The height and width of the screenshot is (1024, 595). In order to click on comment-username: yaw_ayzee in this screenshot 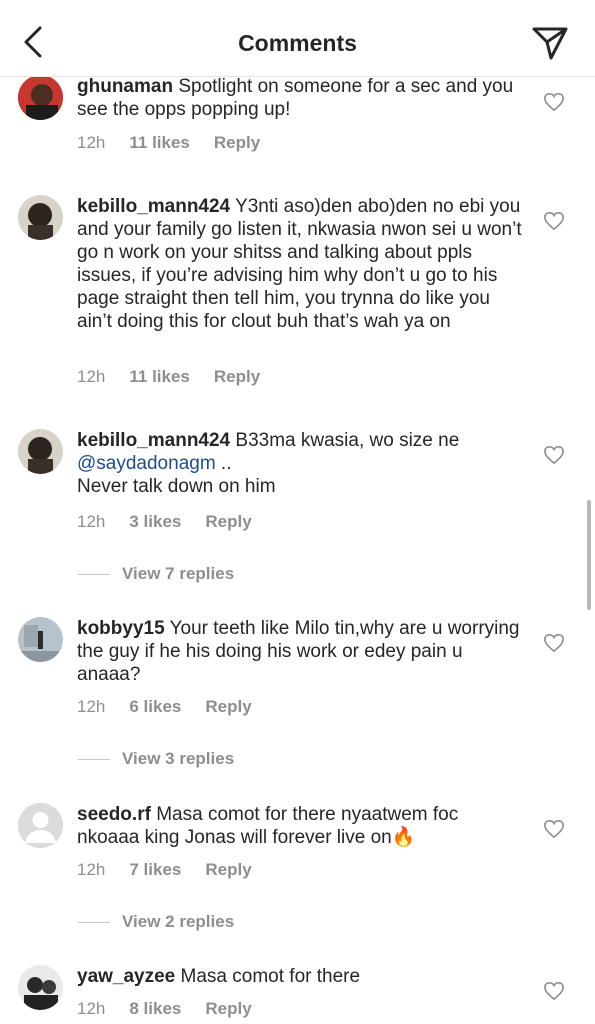, I will do `click(126, 976)`.